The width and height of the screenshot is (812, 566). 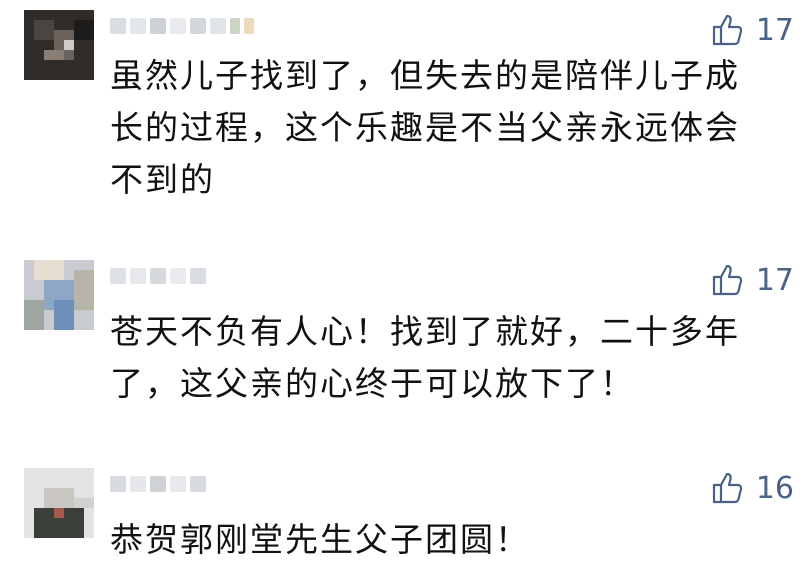 What do you see at coordinates (320, 539) in the screenshot?
I see `comment-text: 恭贺郭刚堂先生父子团圆！` at bounding box center [320, 539].